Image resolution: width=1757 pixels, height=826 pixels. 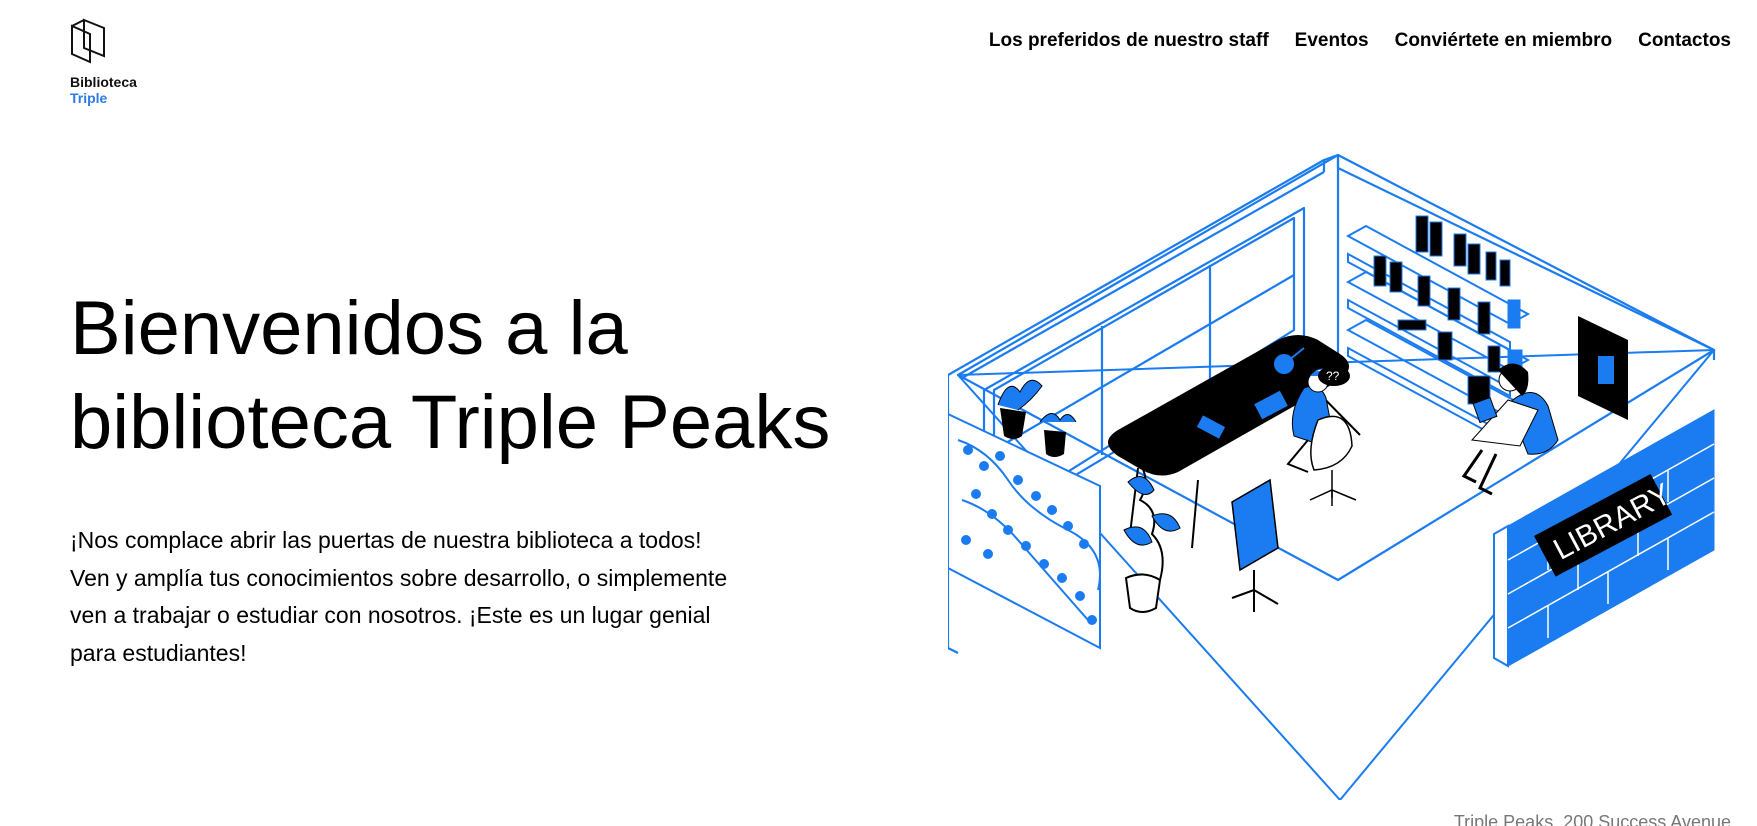 What do you see at coordinates (1332, 41) in the screenshot?
I see `nav-link-events: Eventos` at bounding box center [1332, 41].